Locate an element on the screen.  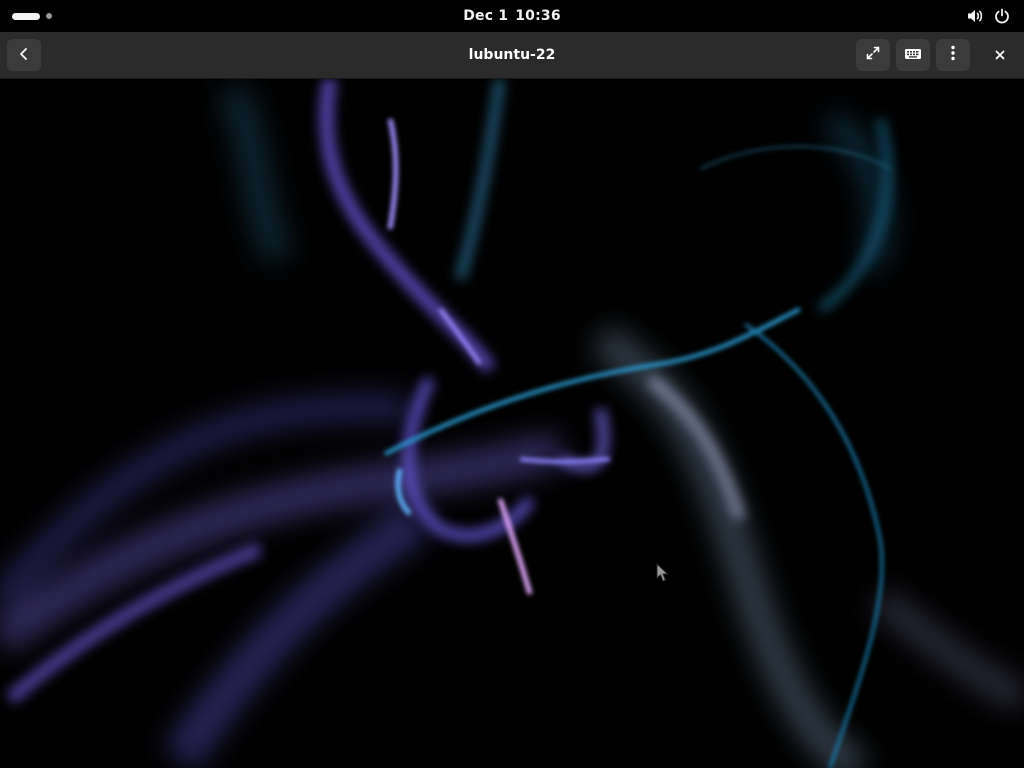
workspace-indicator-dot is located at coordinates (49, 16).